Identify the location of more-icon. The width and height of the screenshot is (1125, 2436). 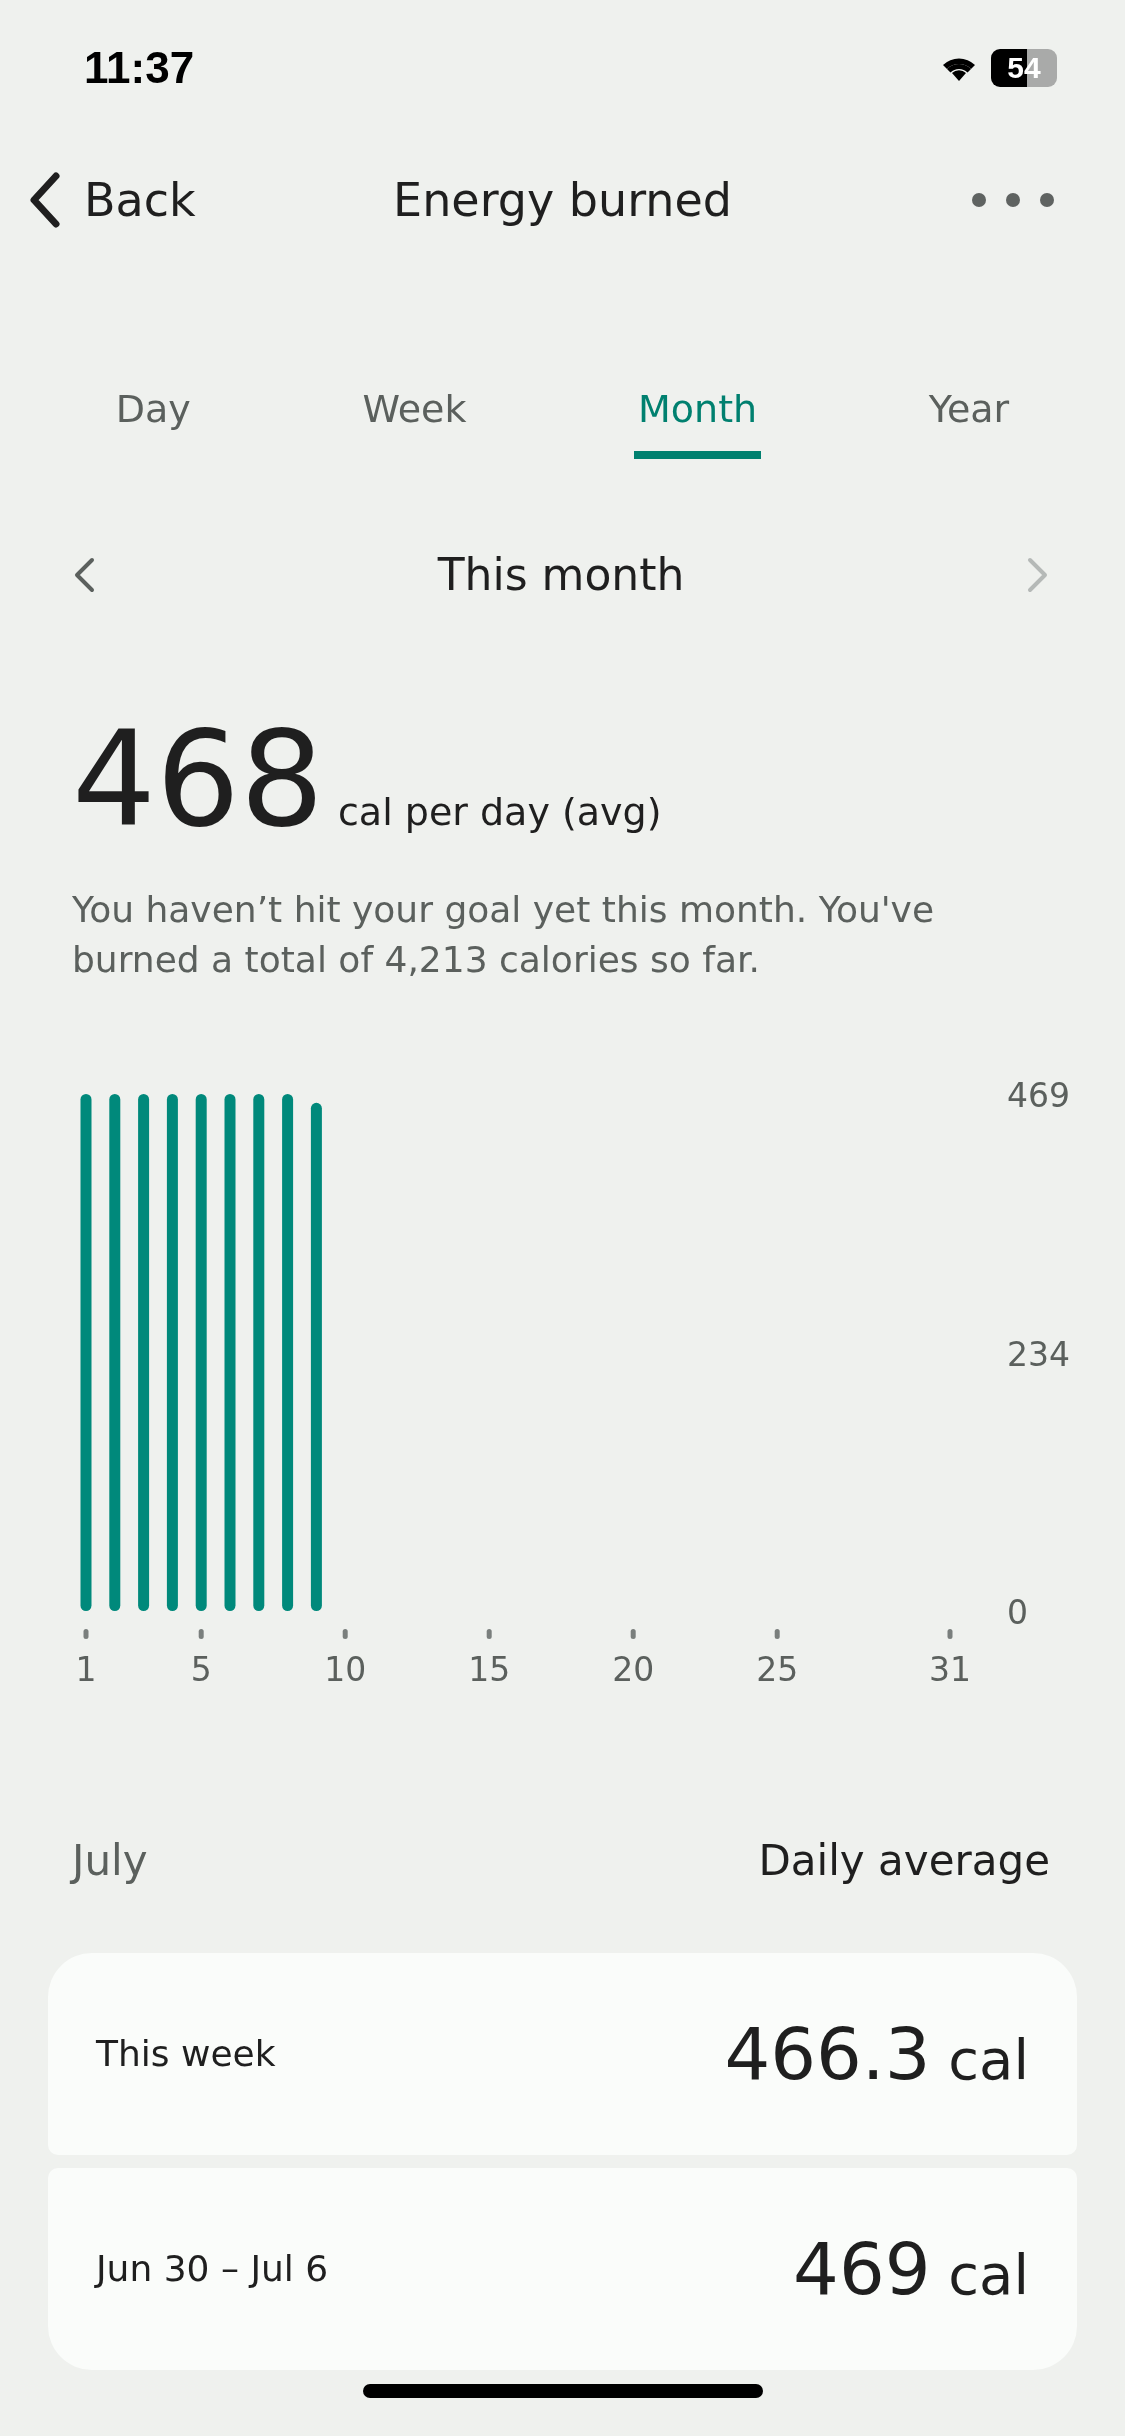
(1013, 200).